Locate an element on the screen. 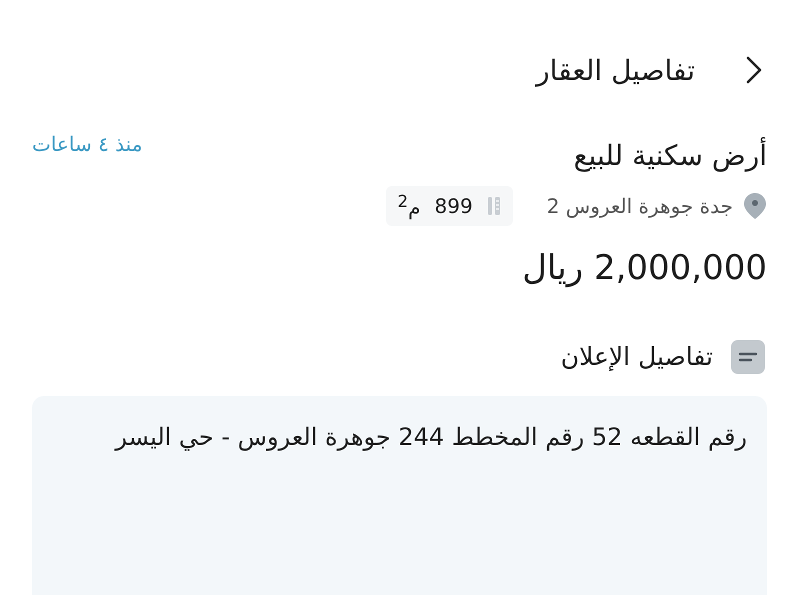  price: 2,000,000 ريال is located at coordinates (644, 268).